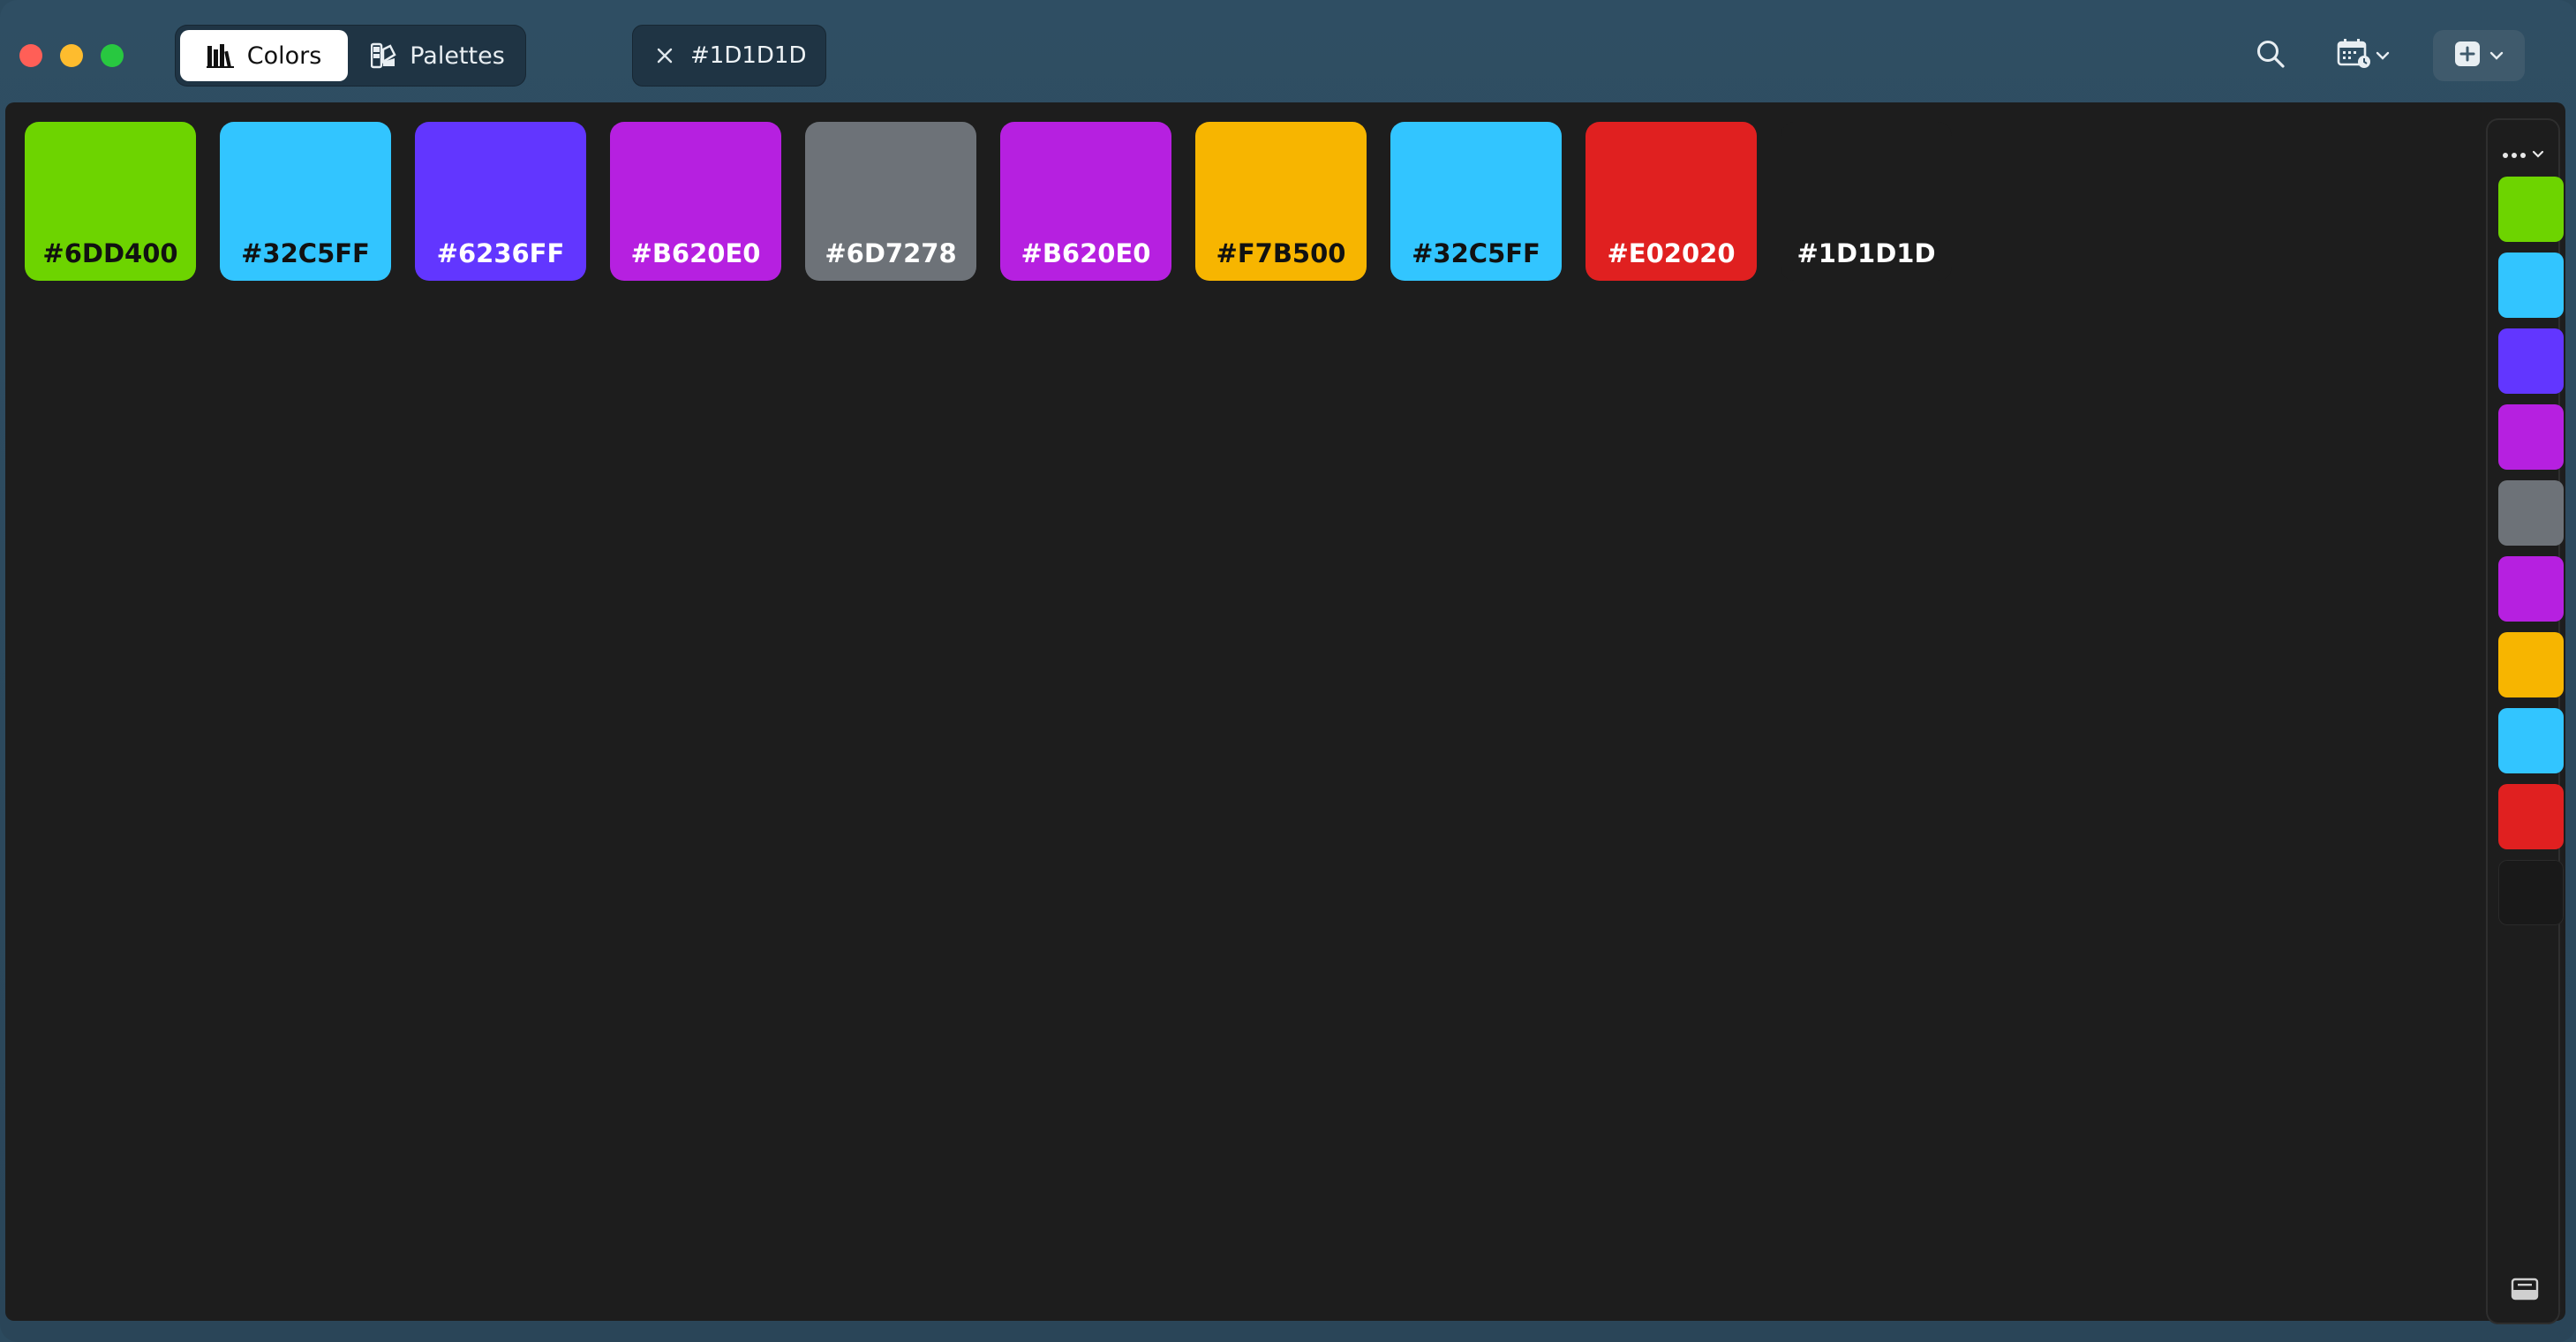 The image size is (2576, 1342). What do you see at coordinates (2355, 55) in the screenshot?
I see `calendar-icon` at bounding box center [2355, 55].